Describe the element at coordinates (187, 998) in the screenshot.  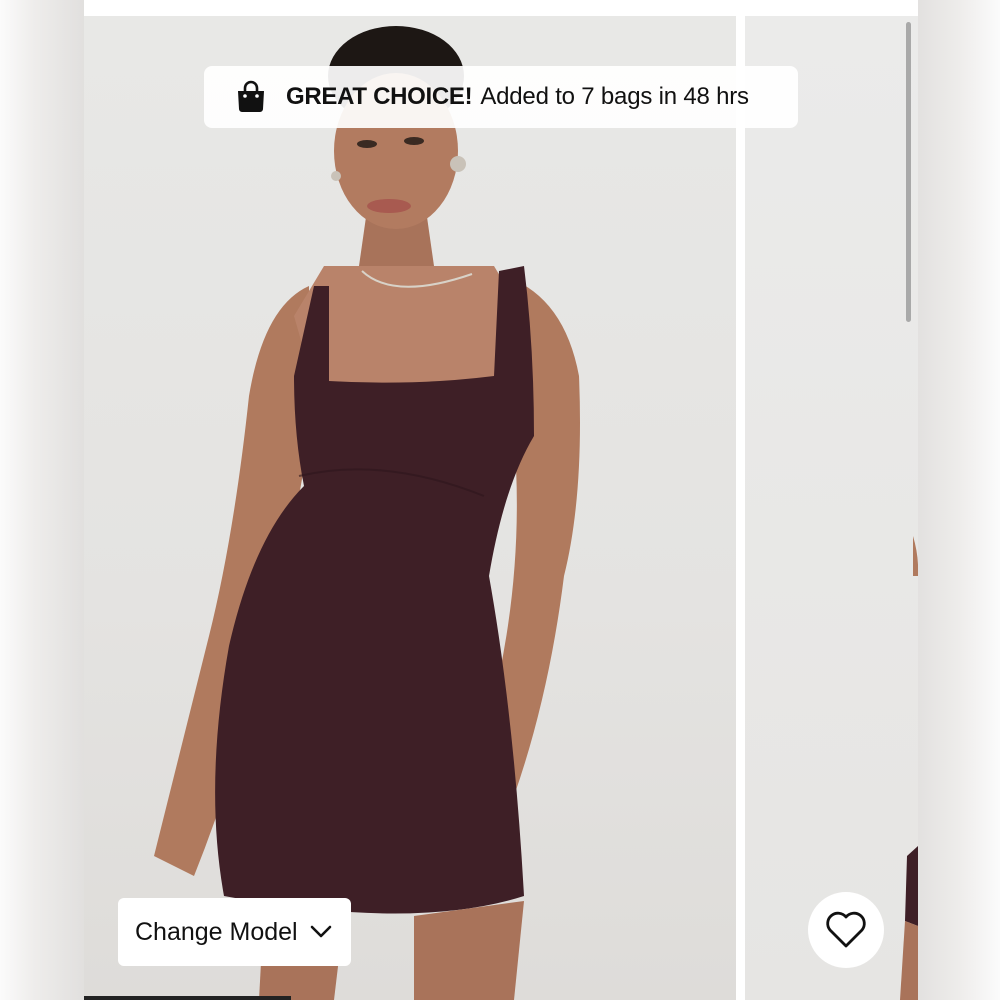
I see `gallery-progress-indicator` at that location.